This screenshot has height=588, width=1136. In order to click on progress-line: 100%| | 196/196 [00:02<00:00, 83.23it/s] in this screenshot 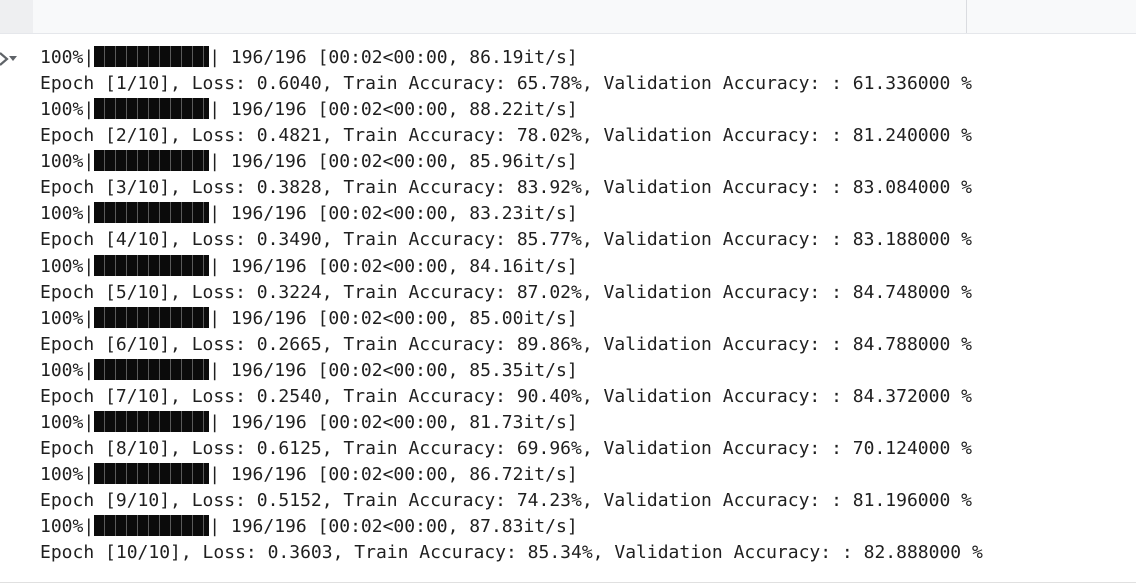, I will do `click(585, 214)`.